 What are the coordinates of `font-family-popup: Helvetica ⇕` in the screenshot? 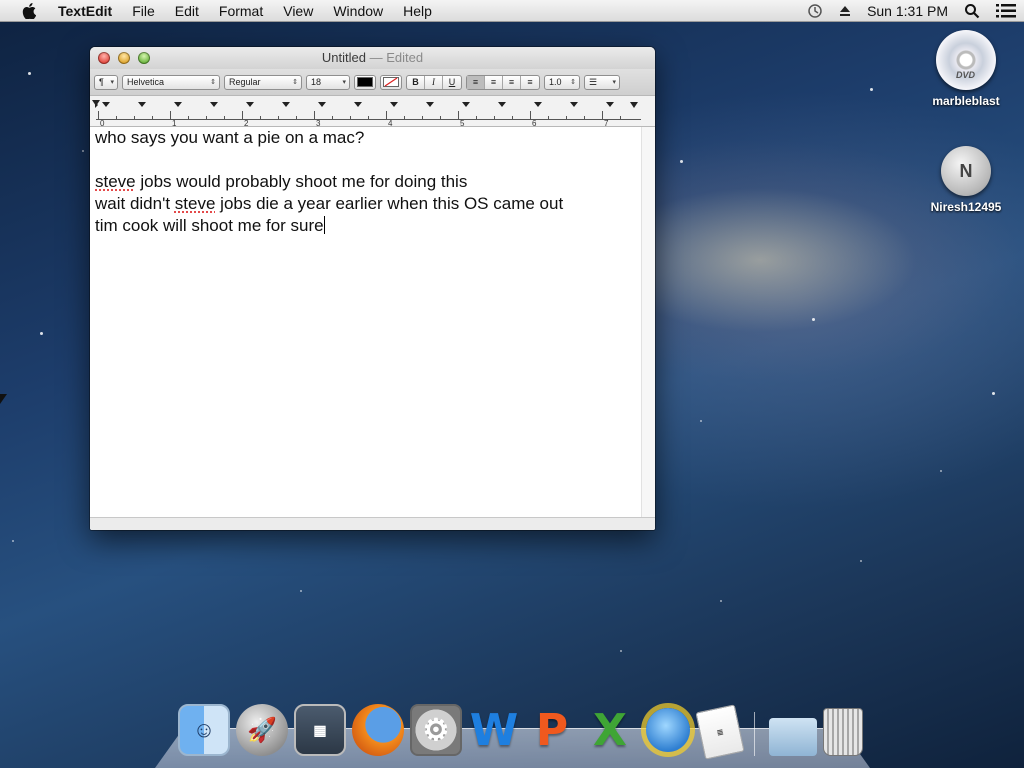 It's located at (171, 82).